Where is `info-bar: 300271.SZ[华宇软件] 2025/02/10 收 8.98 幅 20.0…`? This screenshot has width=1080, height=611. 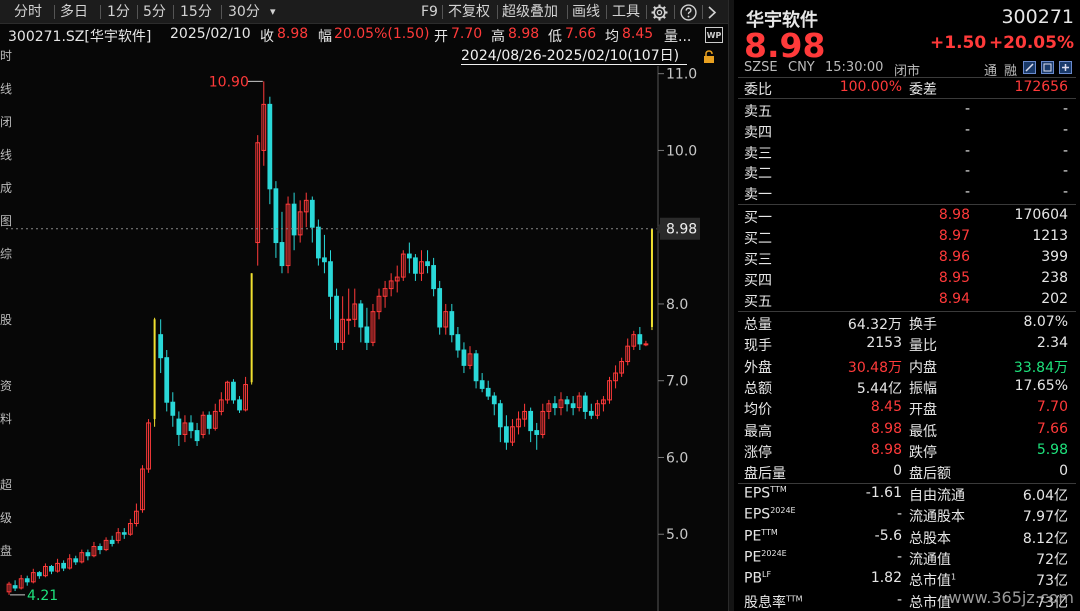
info-bar: 300271.SZ[华宇软件] 2025/02/10 收 8.98 幅 20.0… is located at coordinates (364, 35).